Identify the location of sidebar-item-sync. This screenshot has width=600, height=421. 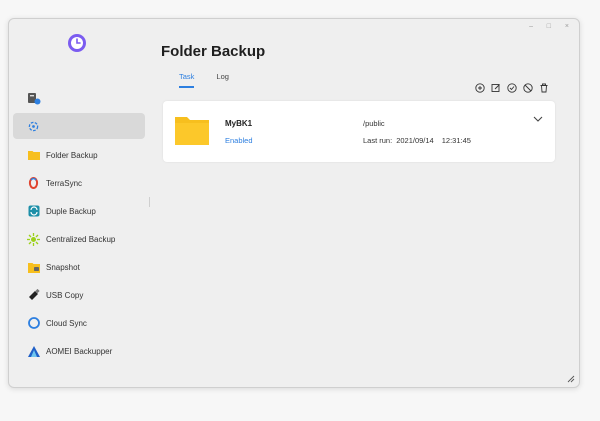
(79, 126).